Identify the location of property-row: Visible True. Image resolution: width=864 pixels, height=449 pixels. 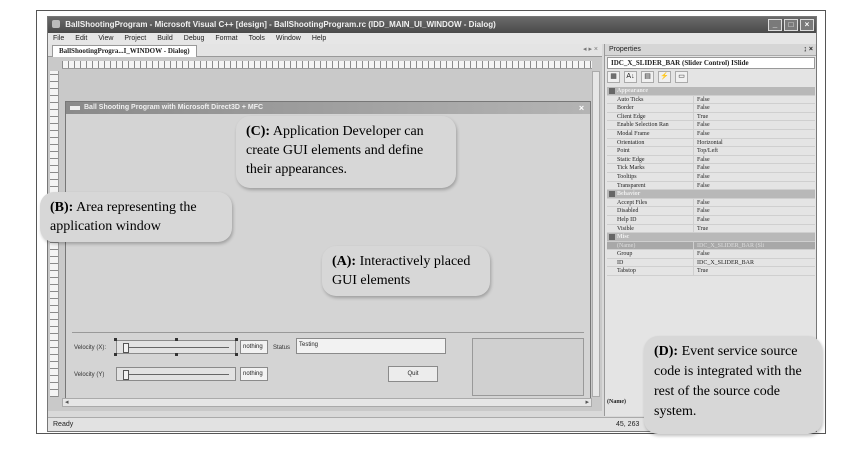
(711, 229).